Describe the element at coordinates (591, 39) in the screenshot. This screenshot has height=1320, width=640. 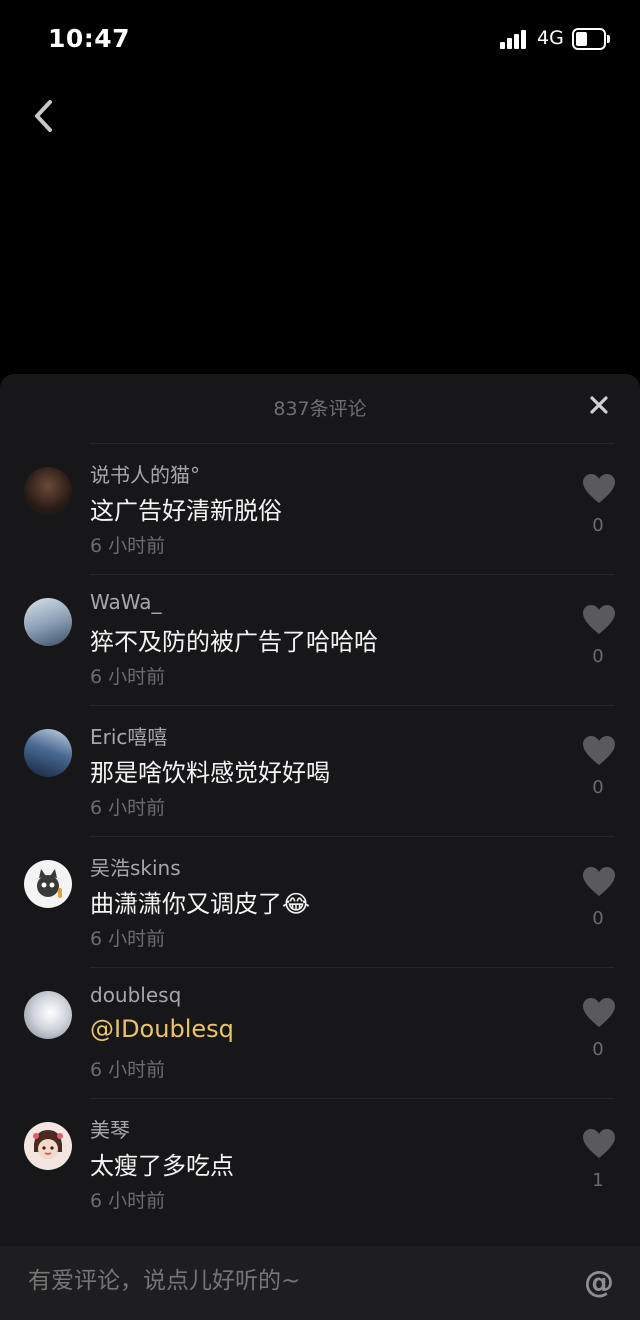
I see `battery-icon` at that location.